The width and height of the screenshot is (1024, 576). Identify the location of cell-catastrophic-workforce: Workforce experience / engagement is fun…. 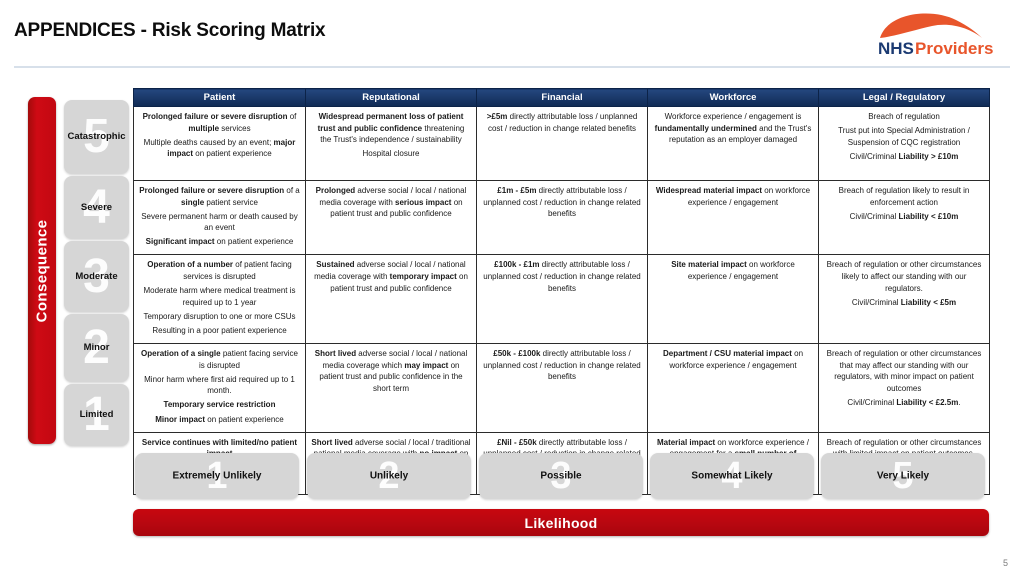
(733, 143).